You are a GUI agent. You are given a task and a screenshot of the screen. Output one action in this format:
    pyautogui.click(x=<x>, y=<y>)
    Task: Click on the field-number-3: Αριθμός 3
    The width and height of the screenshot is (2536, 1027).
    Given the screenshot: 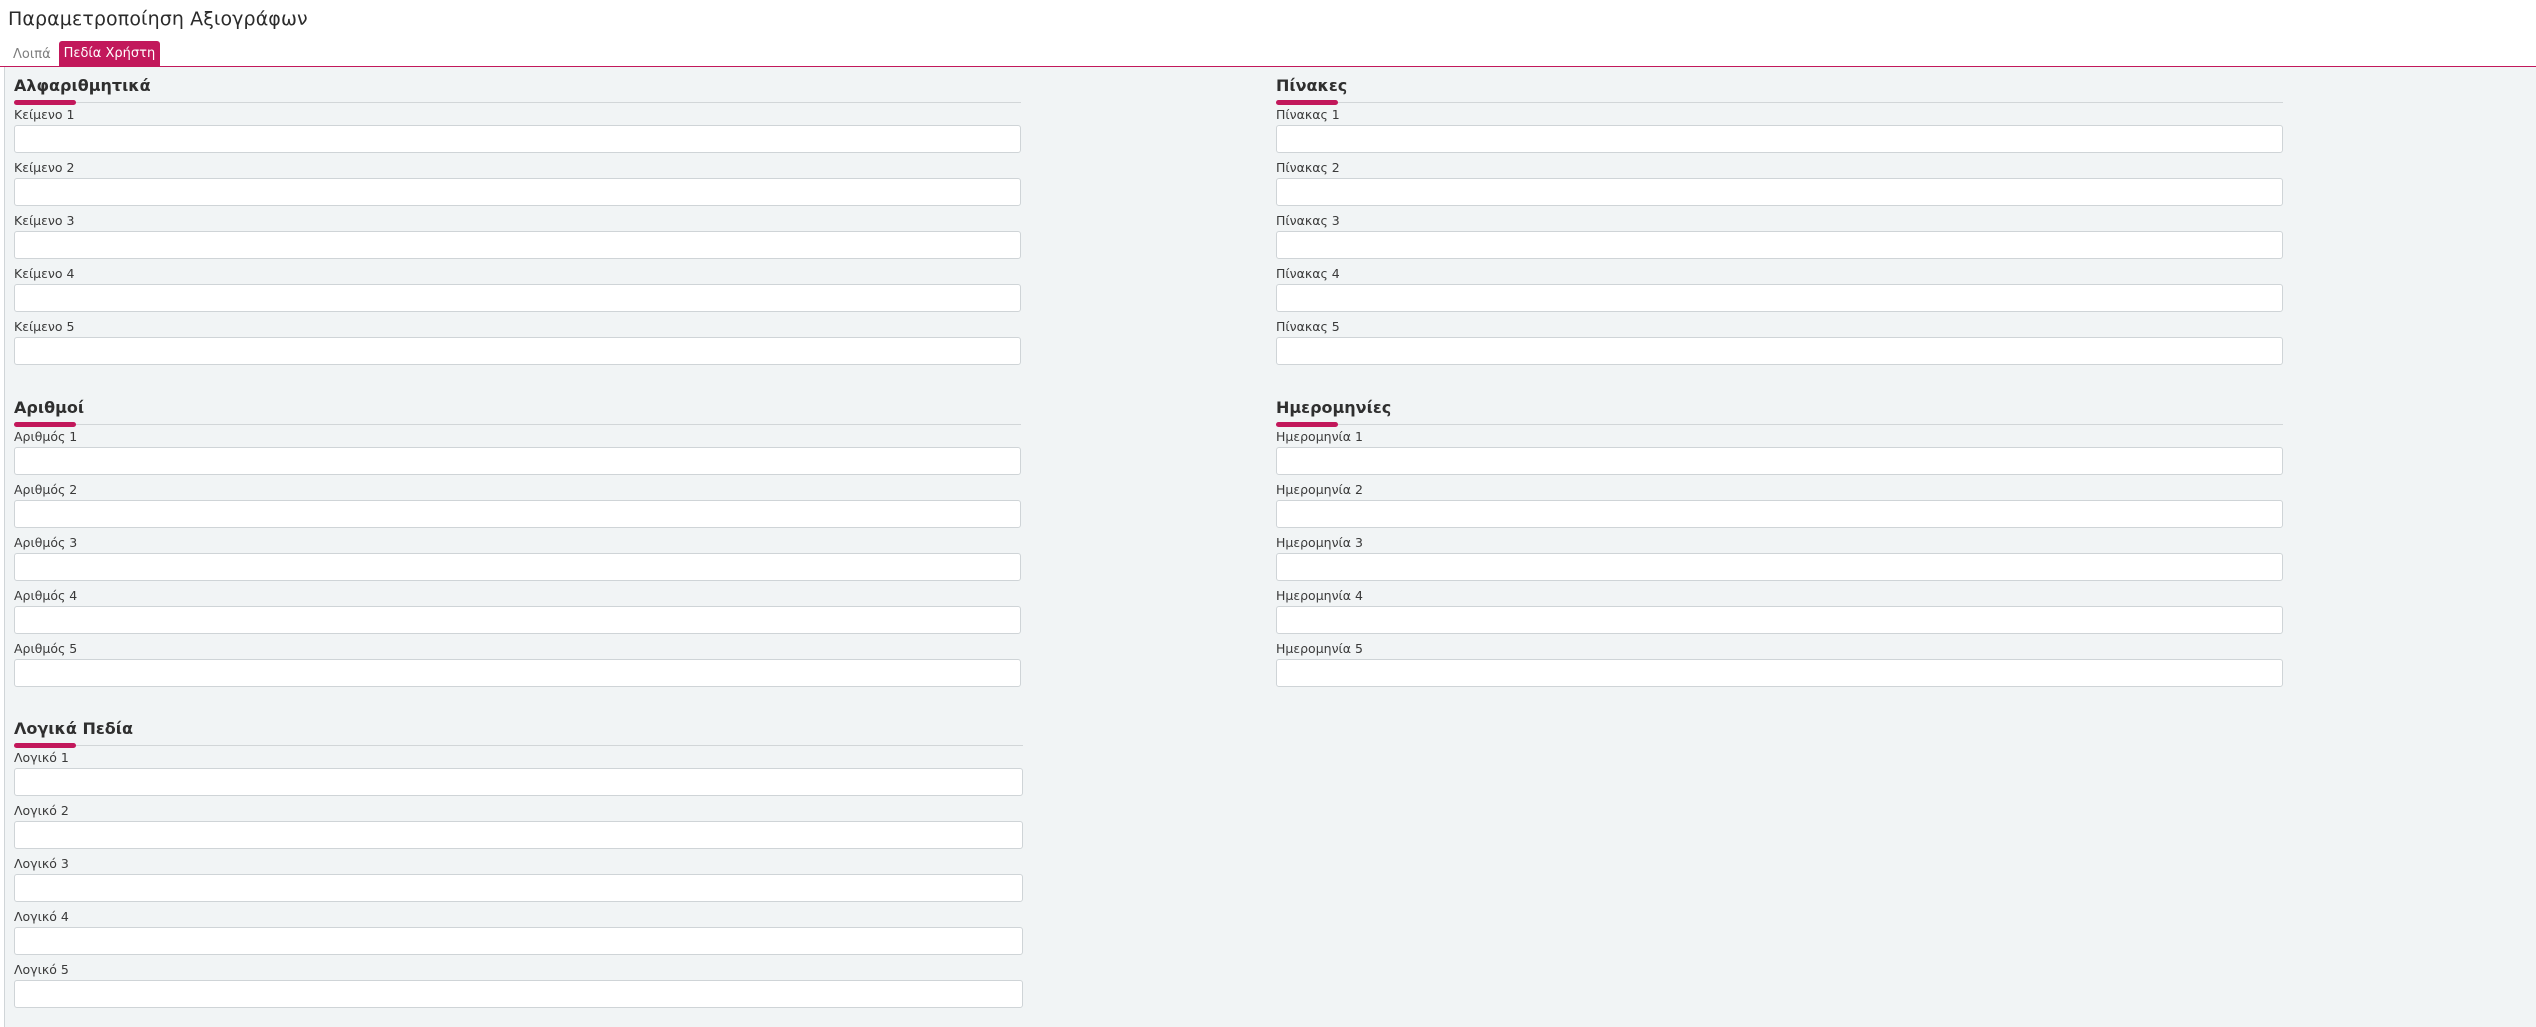 What is the action you would take?
    pyautogui.click(x=513, y=560)
    